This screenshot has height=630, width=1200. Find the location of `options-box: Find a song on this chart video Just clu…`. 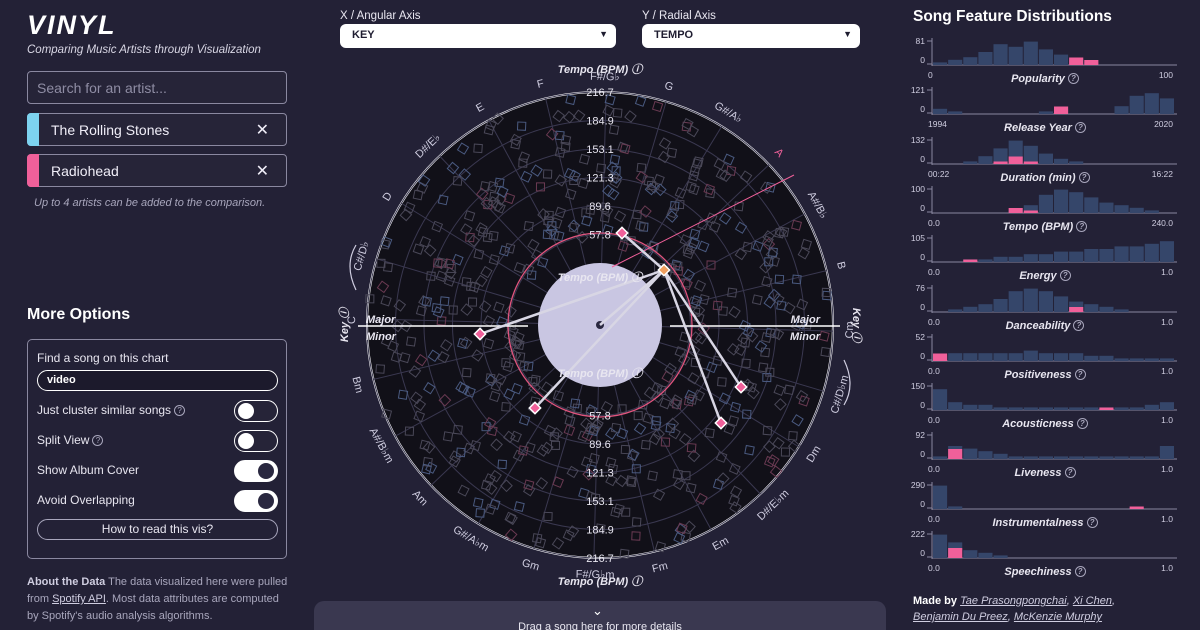

options-box: Find a song on this chart video Just clu… is located at coordinates (157, 449).